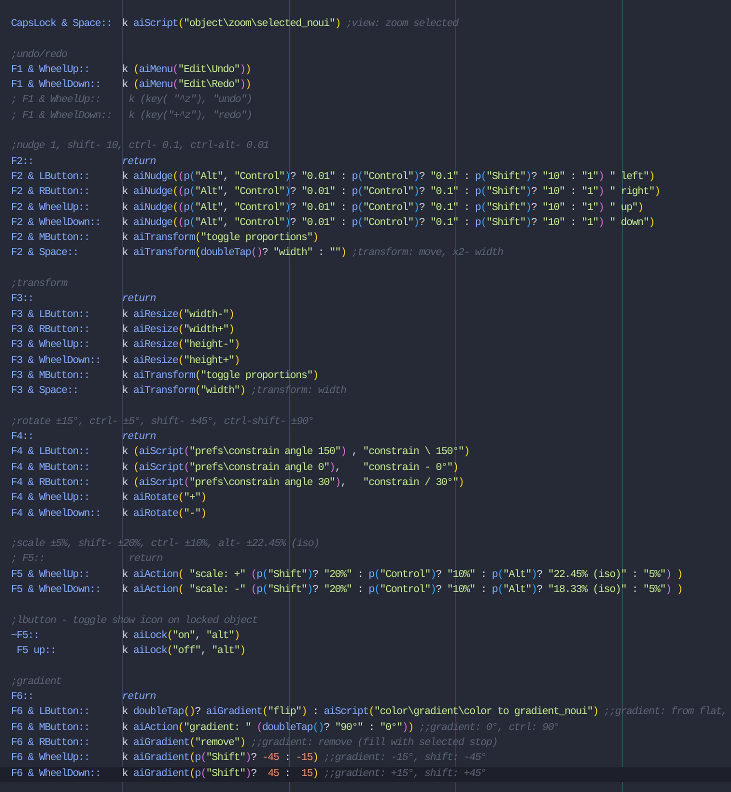 The width and height of the screenshot is (731, 792). Describe the element at coordinates (39, 55) in the screenshot. I see `comment-line: ;undo/redo` at that location.